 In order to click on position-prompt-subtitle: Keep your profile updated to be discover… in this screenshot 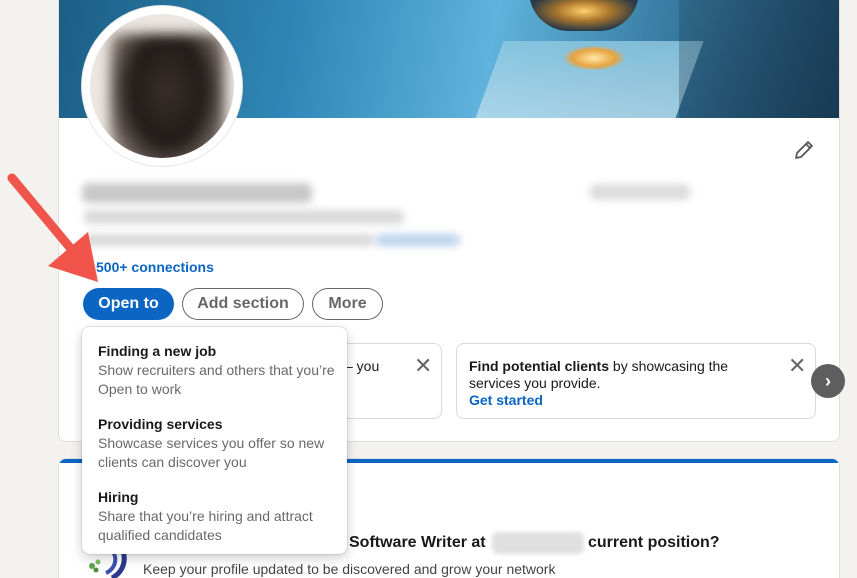, I will do `click(349, 569)`.